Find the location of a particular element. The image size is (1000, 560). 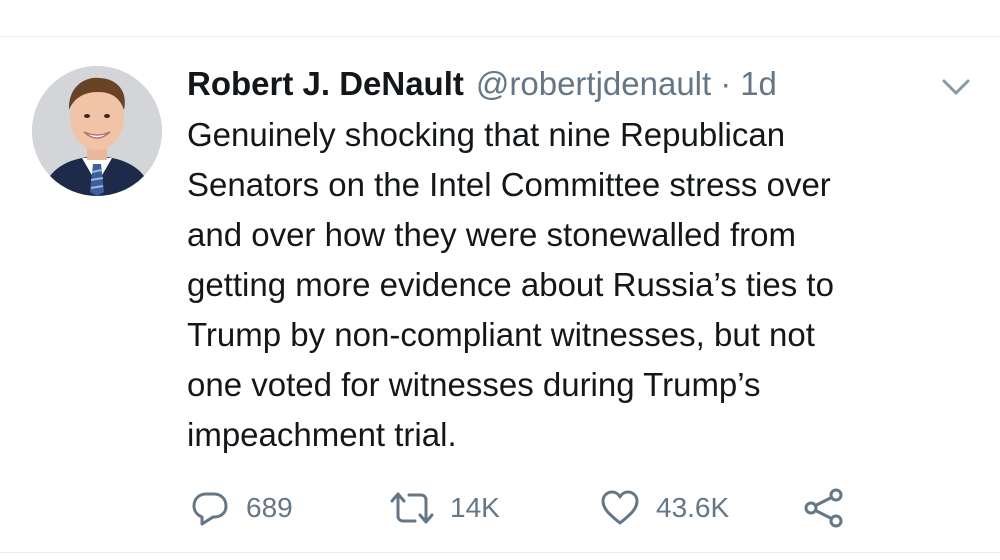

tweet-text-line: one voted for witnesses during Trump’s is located at coordinates (474, 384).